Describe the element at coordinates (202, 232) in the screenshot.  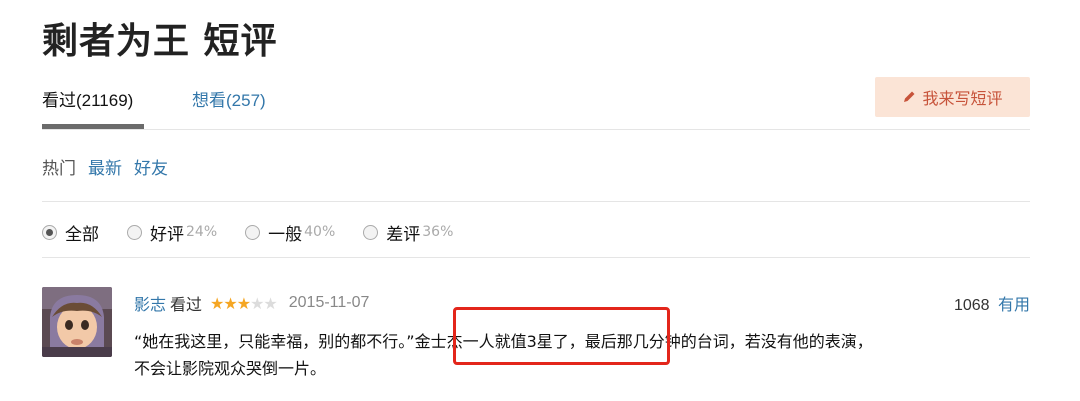
I see `filter-percent: 24%` at that location.